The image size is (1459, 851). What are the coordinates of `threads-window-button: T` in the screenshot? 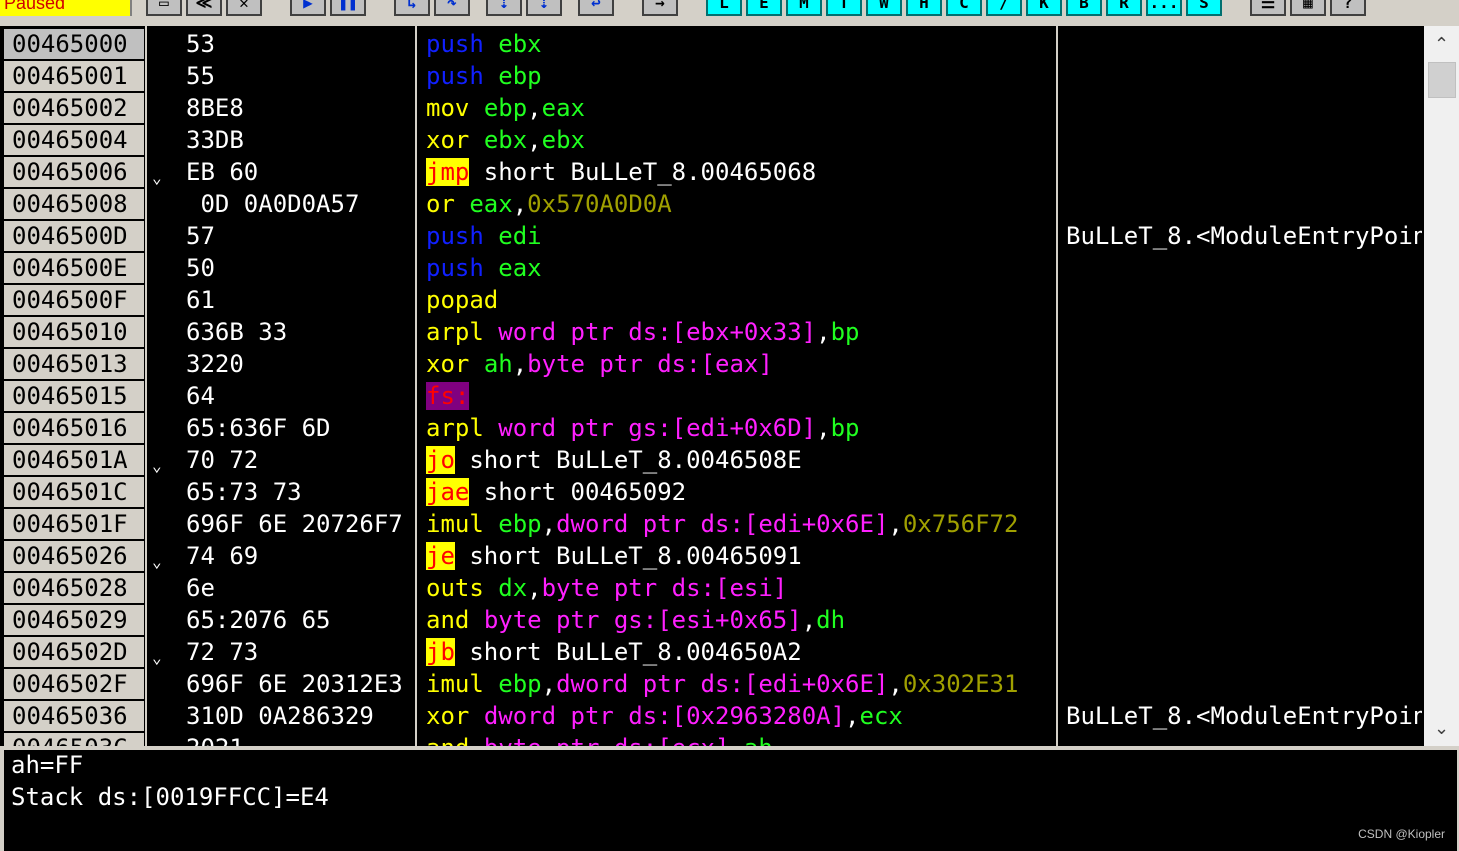 It's located at (844, 8).